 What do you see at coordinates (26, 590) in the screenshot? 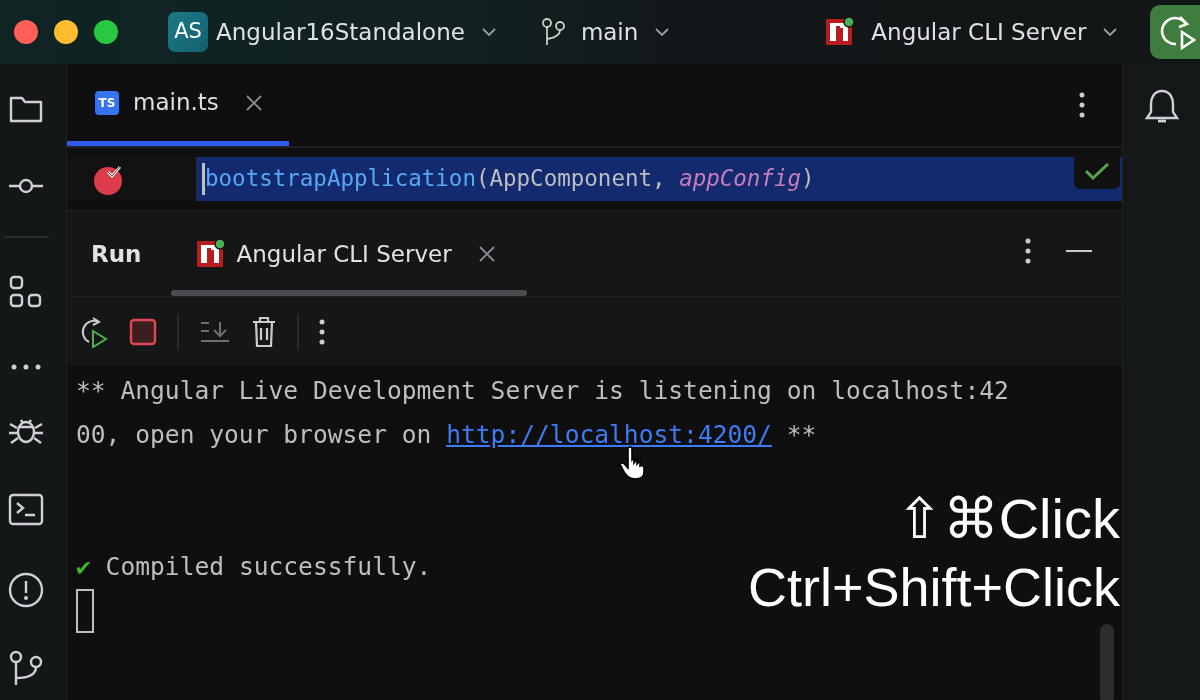
I see `problems-icon` at bounding box center [26, 590].